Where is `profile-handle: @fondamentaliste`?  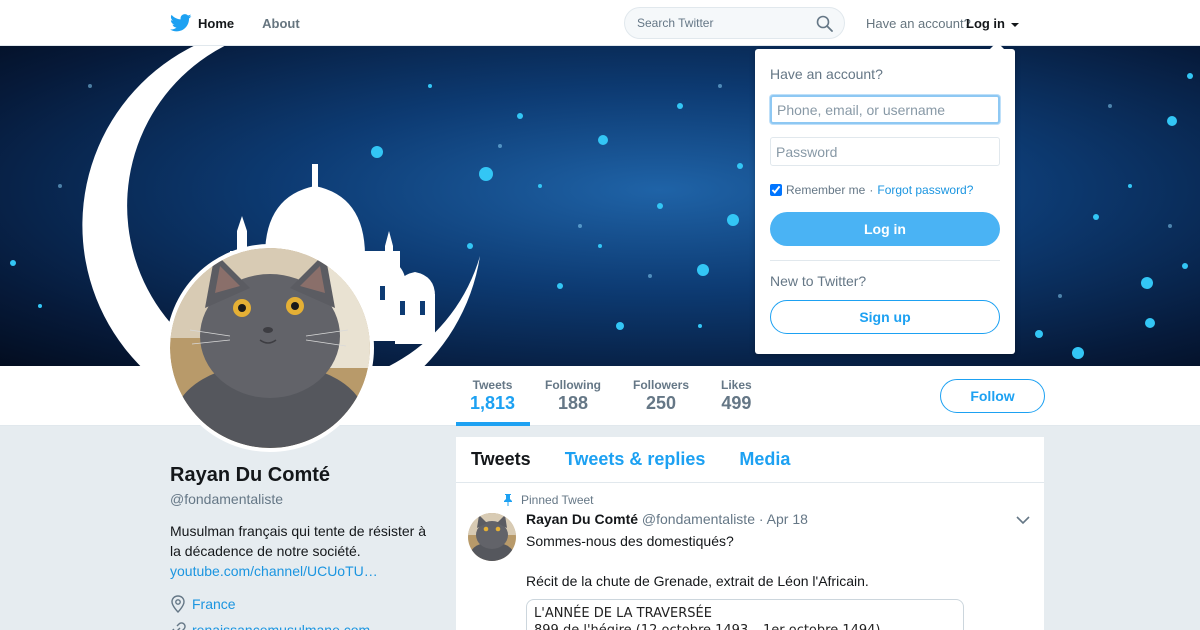
profile-handle: @fondamentaliste is located at coordinates (226, 499).